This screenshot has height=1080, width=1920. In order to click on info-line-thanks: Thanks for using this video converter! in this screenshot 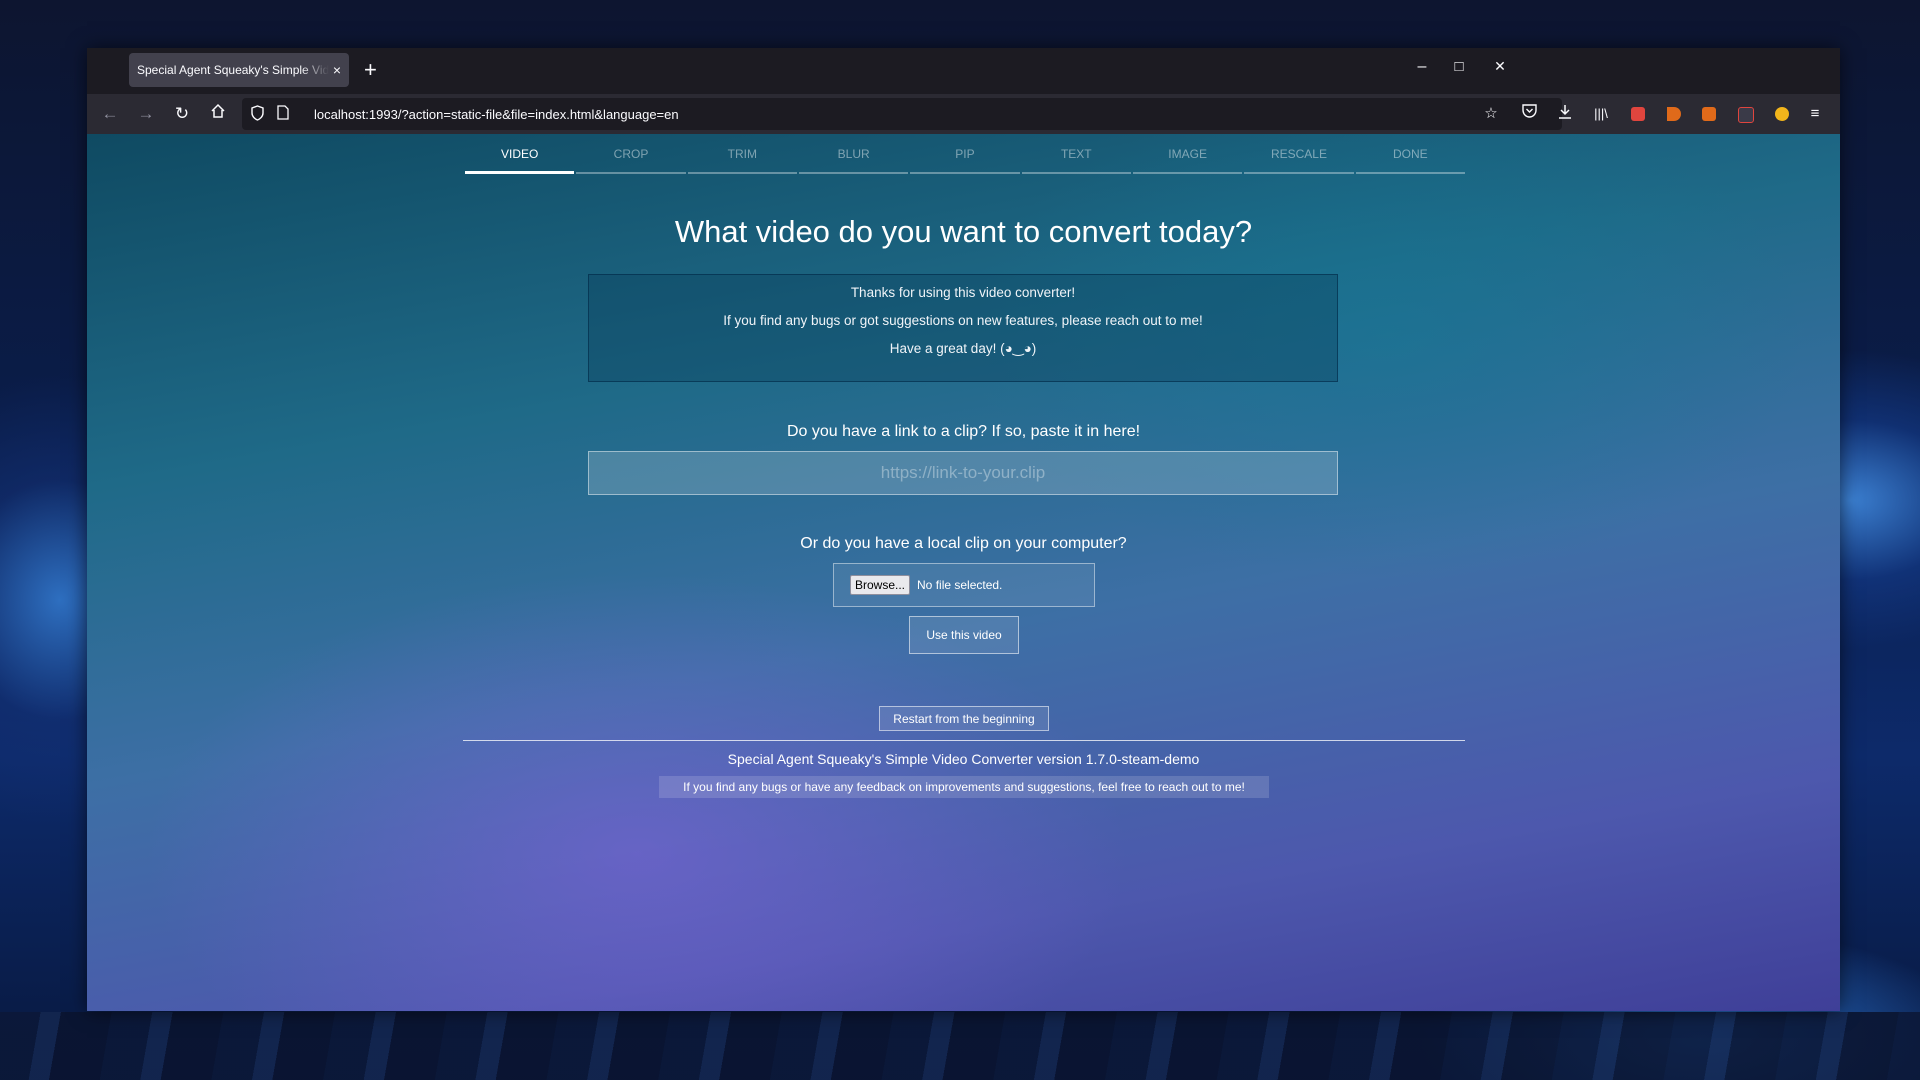, I will do `click(963, 292)`.